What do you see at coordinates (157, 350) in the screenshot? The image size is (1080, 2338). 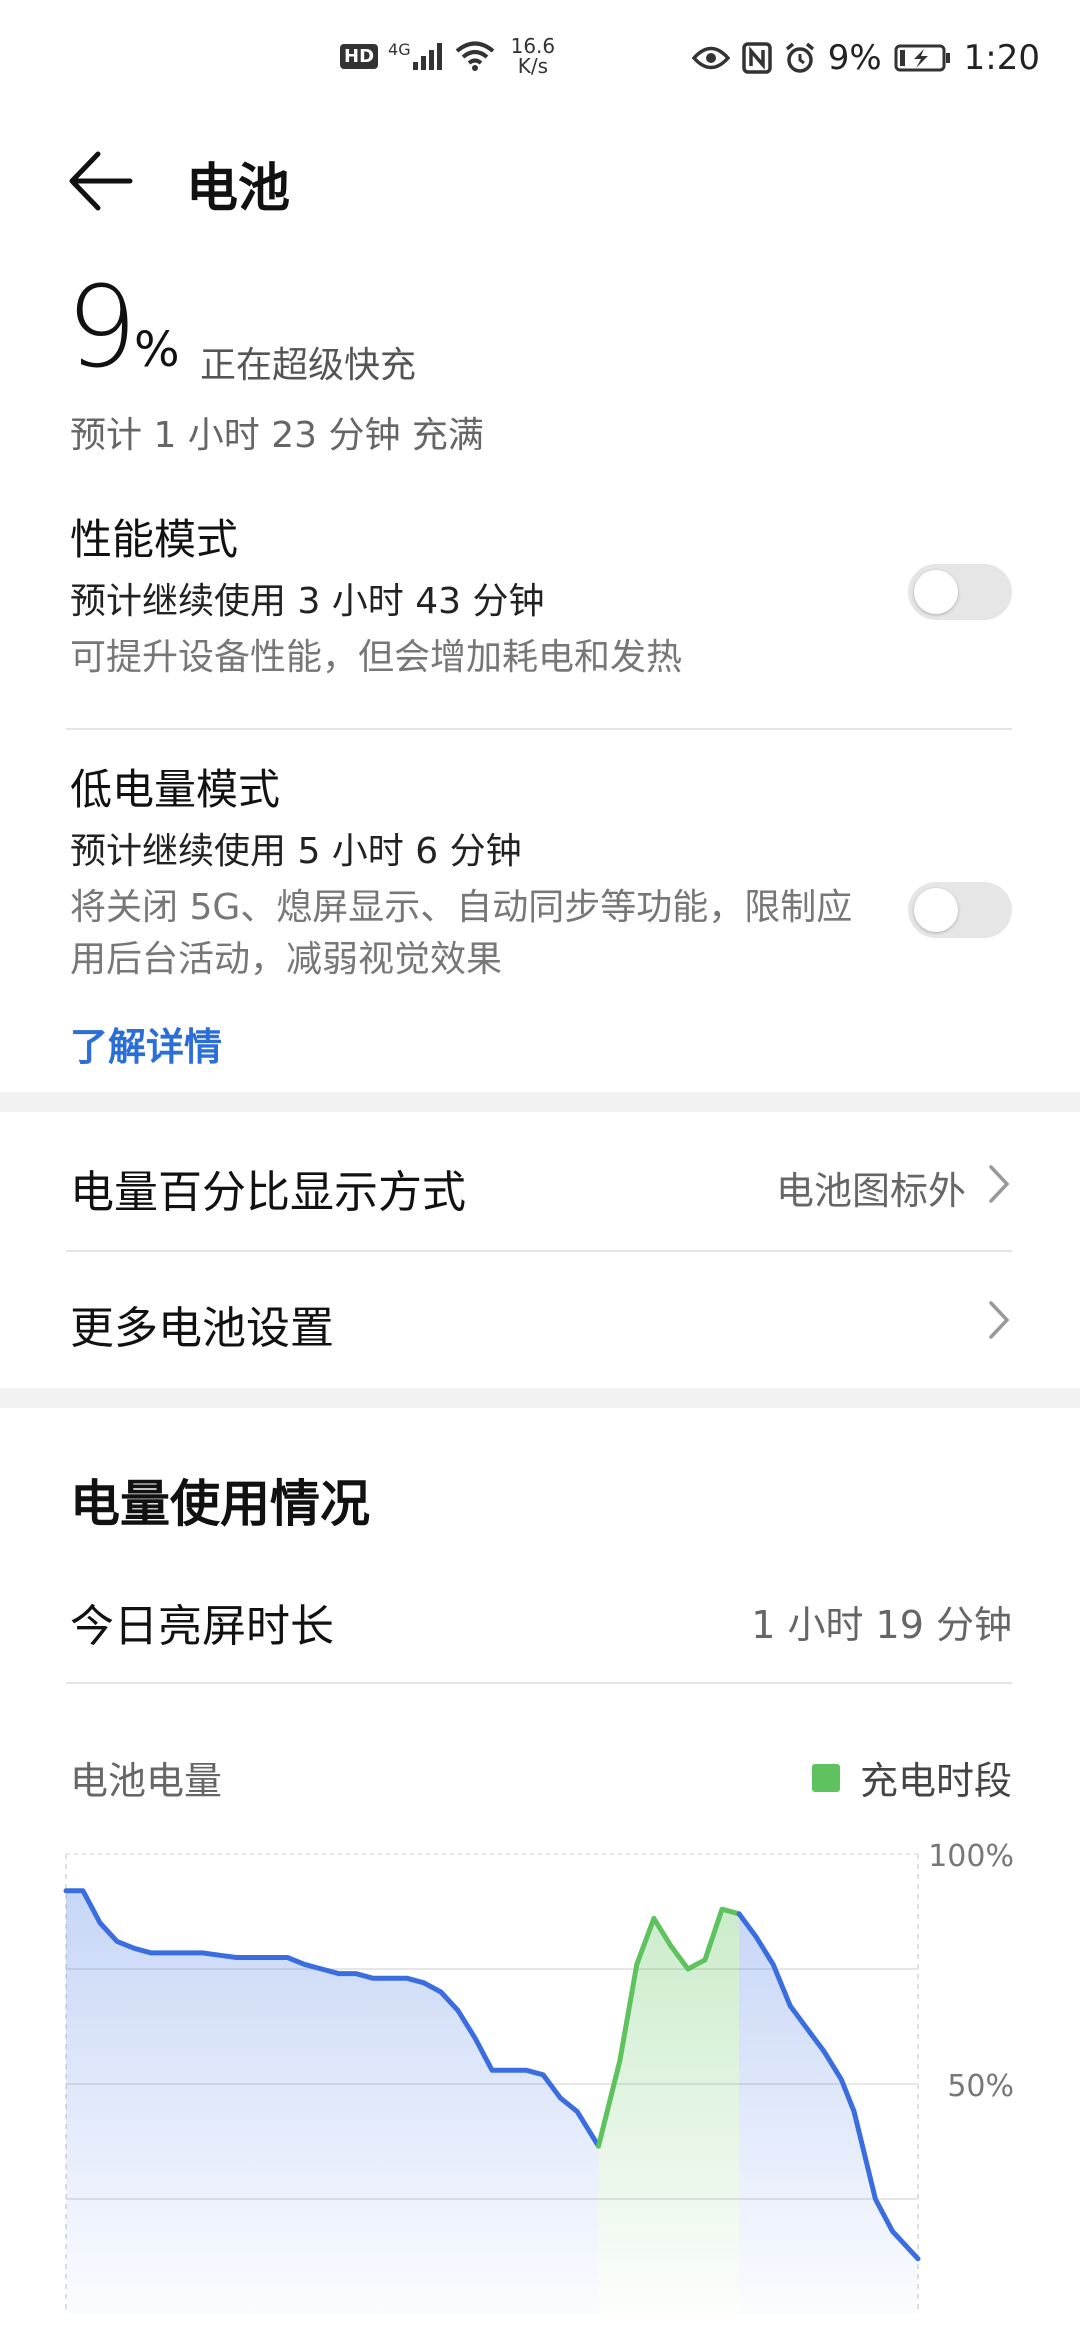 I see `battery-percent-sign: %` at bounding box center [157, 350].